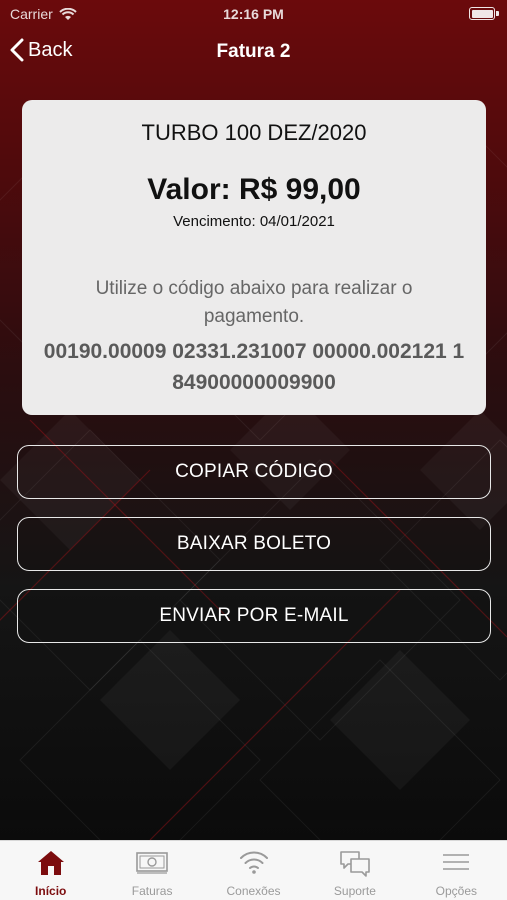  I want to click on battery-icon, so click(482, 13).